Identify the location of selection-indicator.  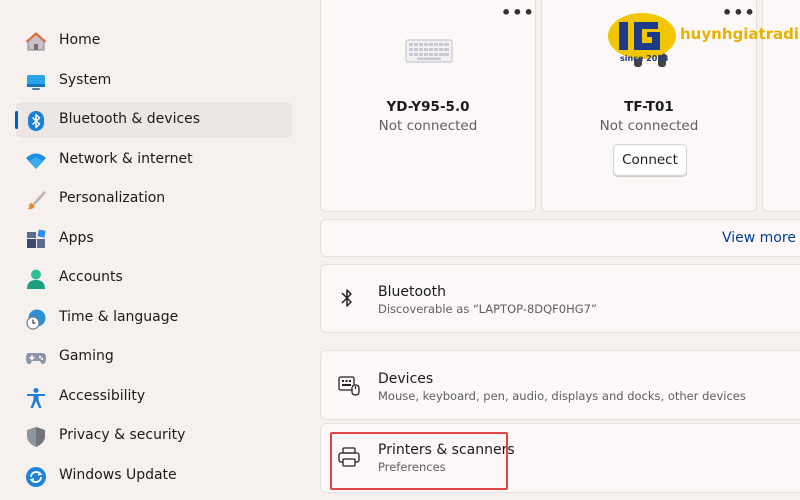
(16, 120).